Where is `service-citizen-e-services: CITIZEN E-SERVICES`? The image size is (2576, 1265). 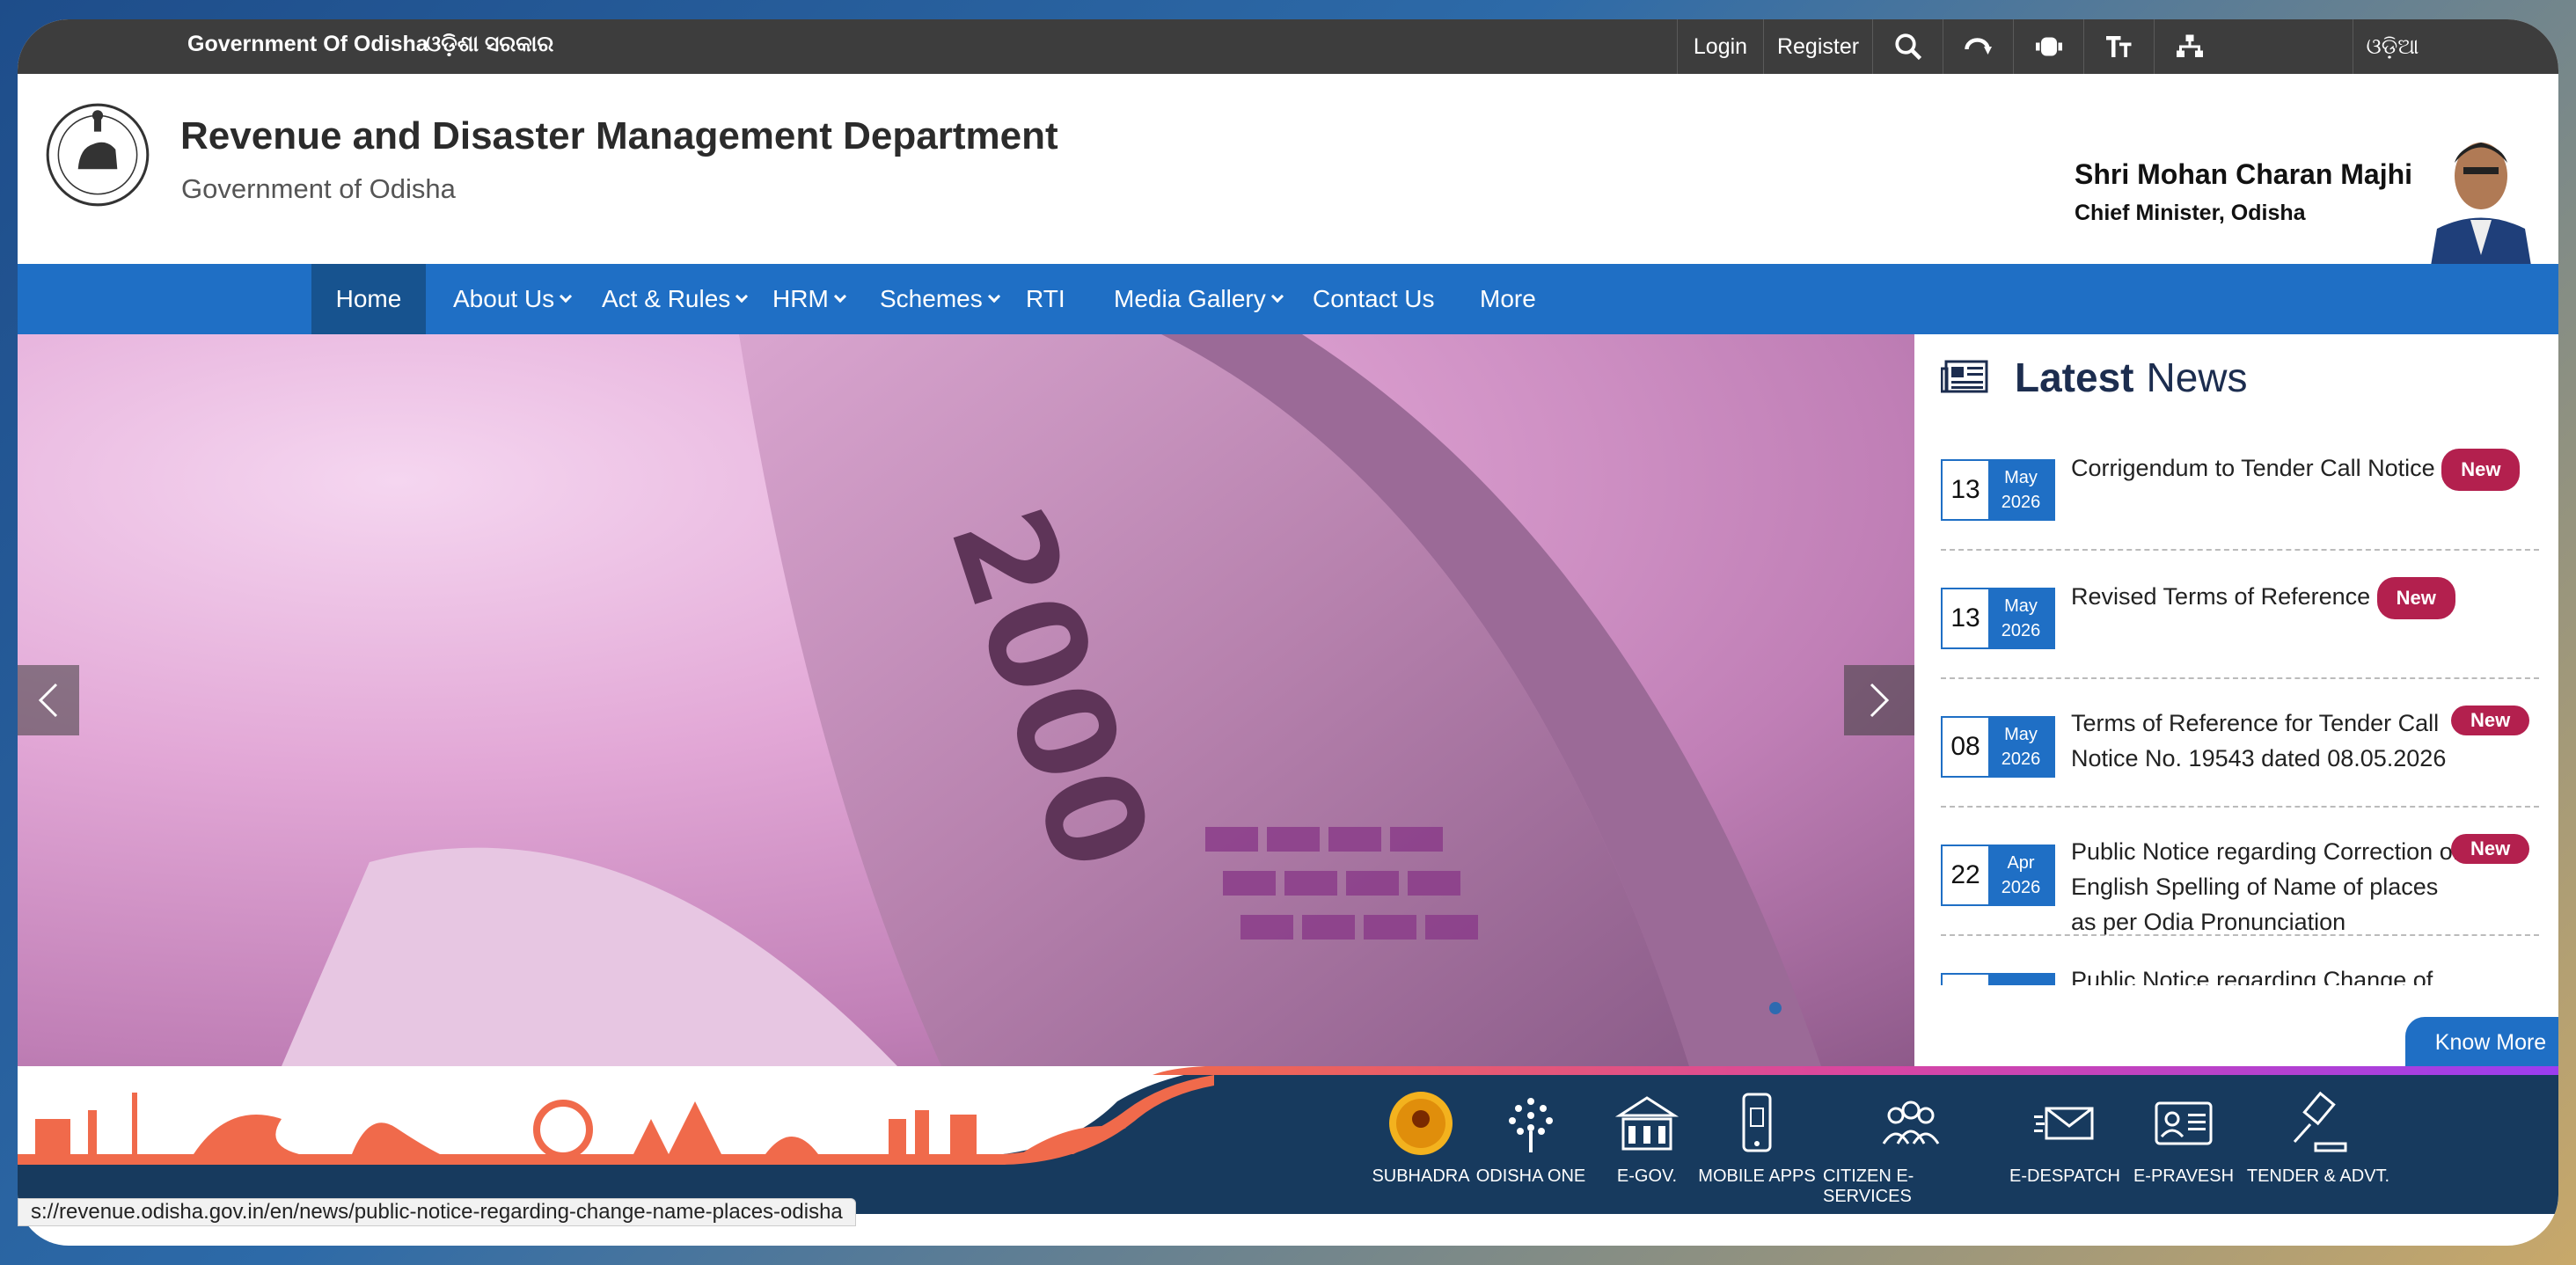 service-citizen-e-services: CITIZEN E-SERVICES is located at coordinates (1911, 1140).